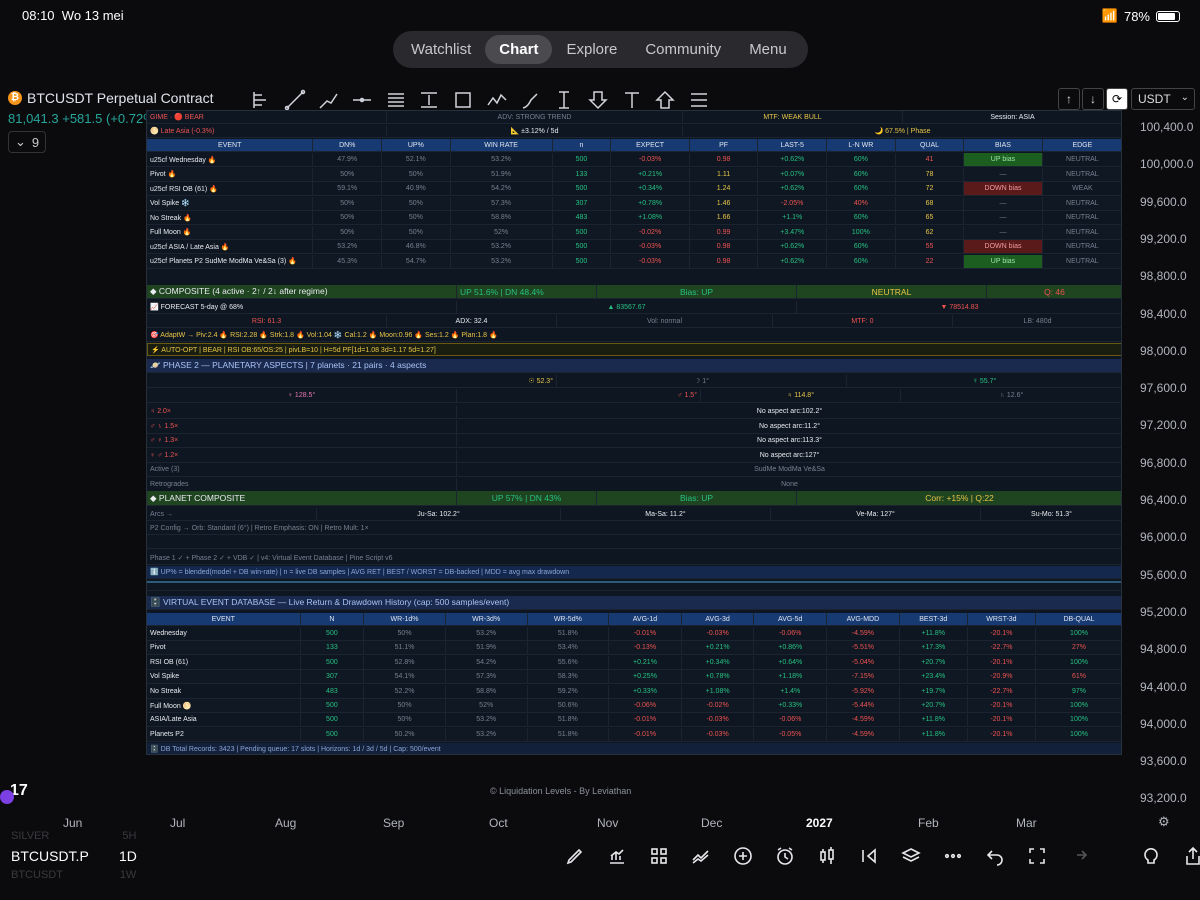 Image resolution: width=1200 pixels, height=900 pixels. What do you see at coordinates (582, 246) in the screenshot?
I see `event-cell: 500` at bounding box center [582, 246].